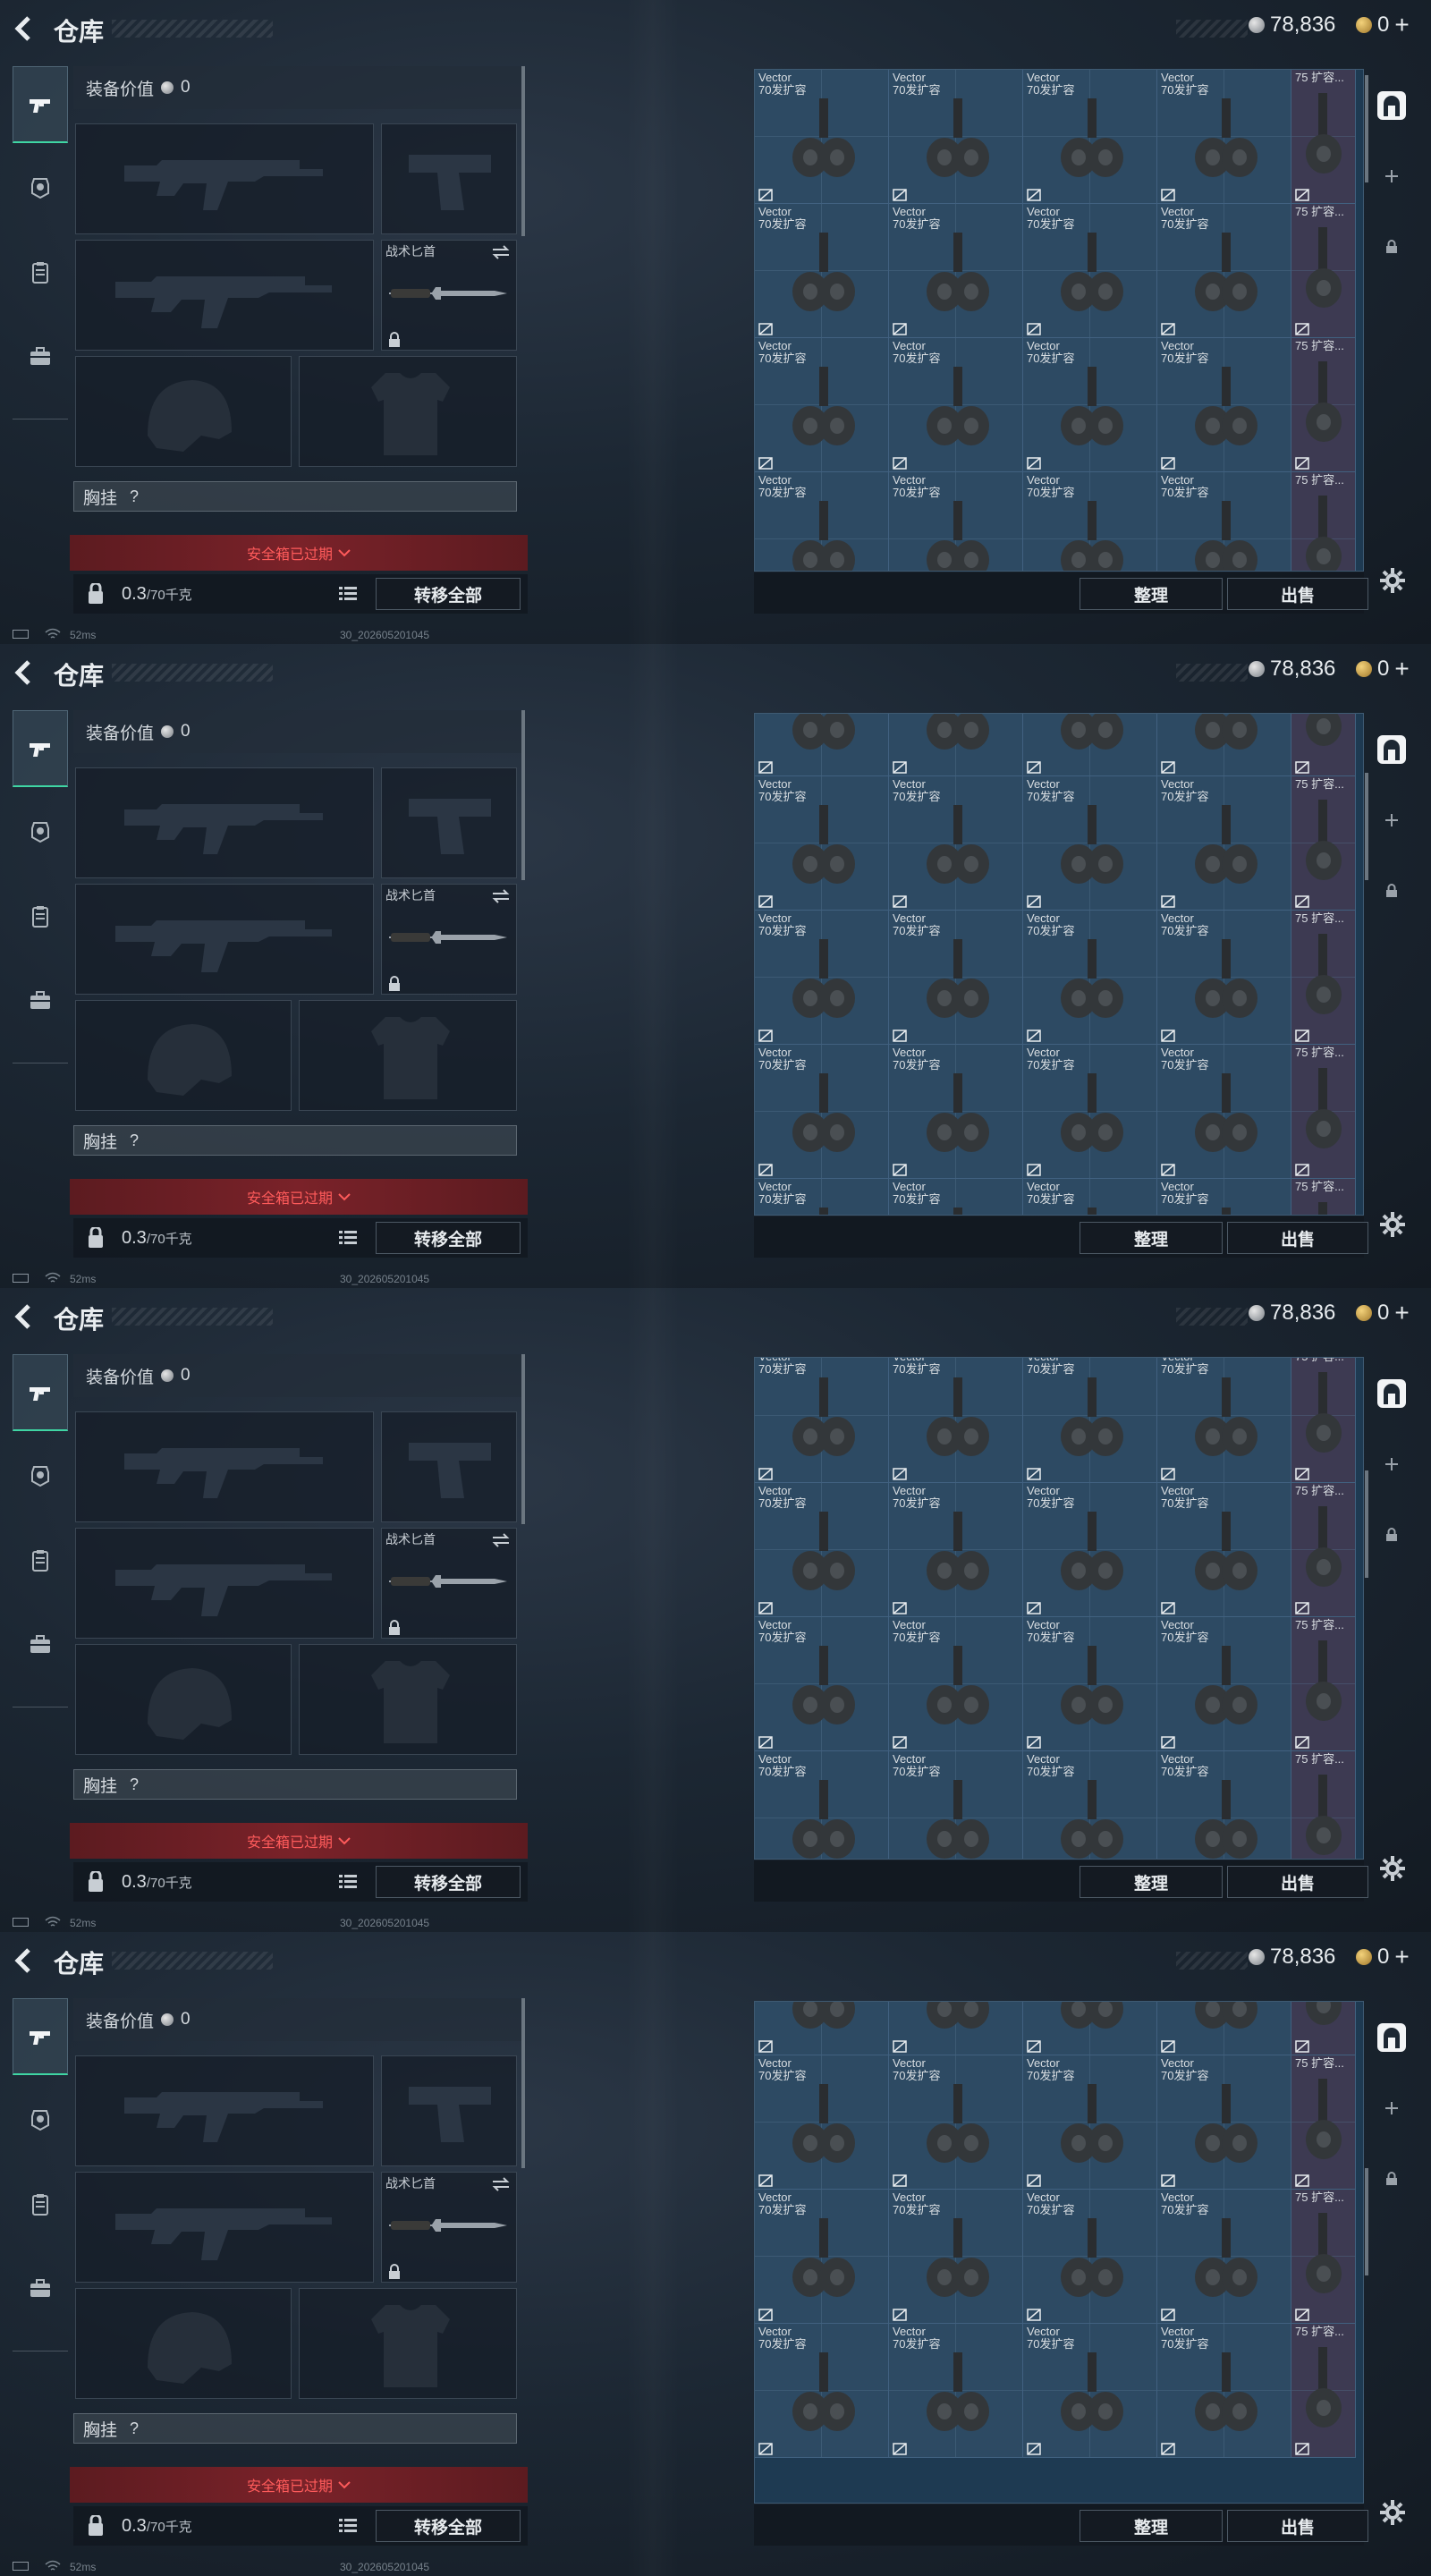 This screenshot has height=2576, width=1431. Describe the element at coordinates (408, 2343) in the screenshot. I see `body-armor-slot` at that location.